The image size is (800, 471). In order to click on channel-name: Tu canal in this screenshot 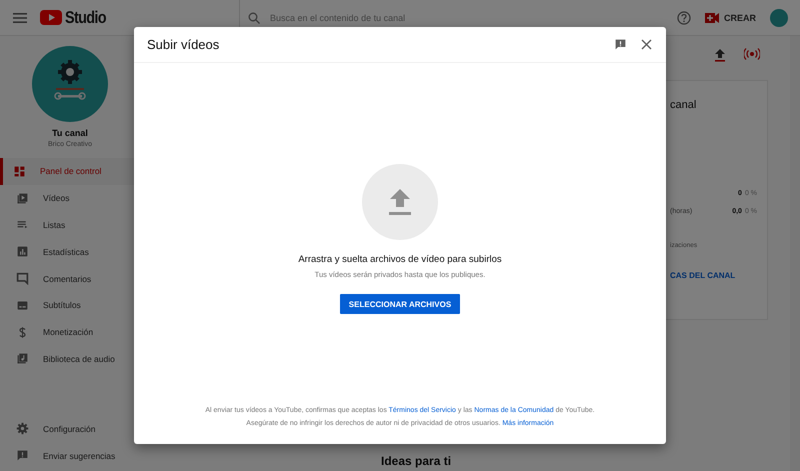, I will do `click(70, 133)`.